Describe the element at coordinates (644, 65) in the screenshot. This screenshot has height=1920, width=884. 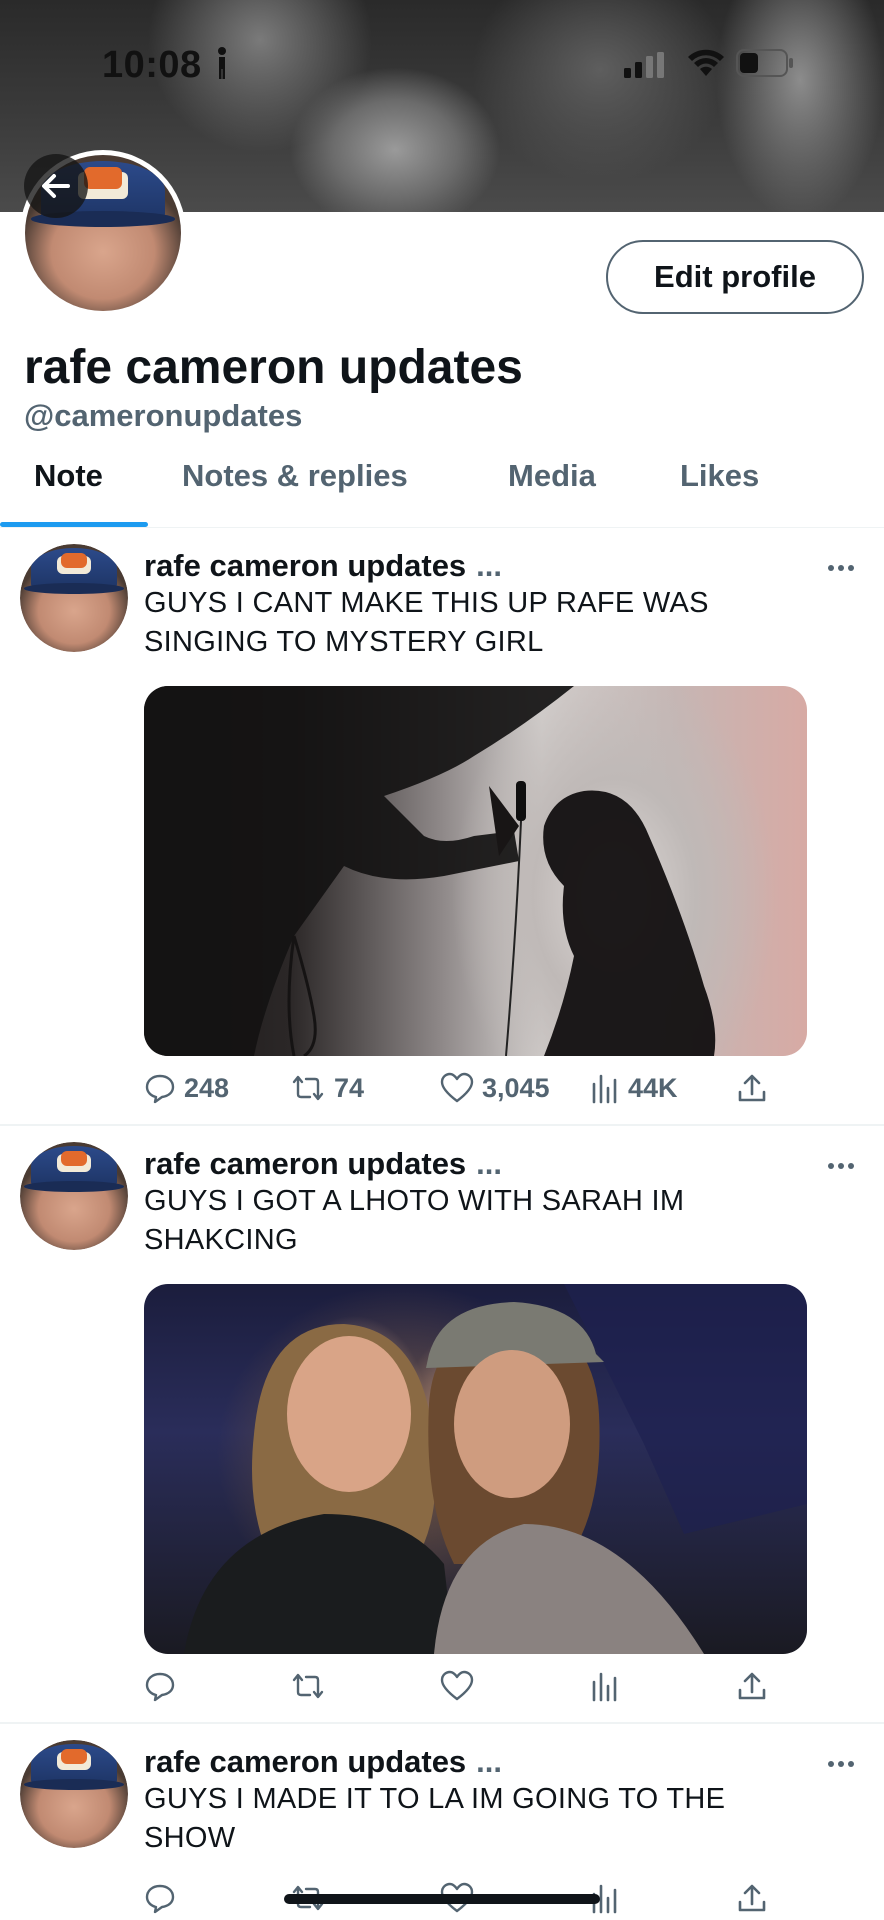
I see `cellular-signal-icon` at that location.